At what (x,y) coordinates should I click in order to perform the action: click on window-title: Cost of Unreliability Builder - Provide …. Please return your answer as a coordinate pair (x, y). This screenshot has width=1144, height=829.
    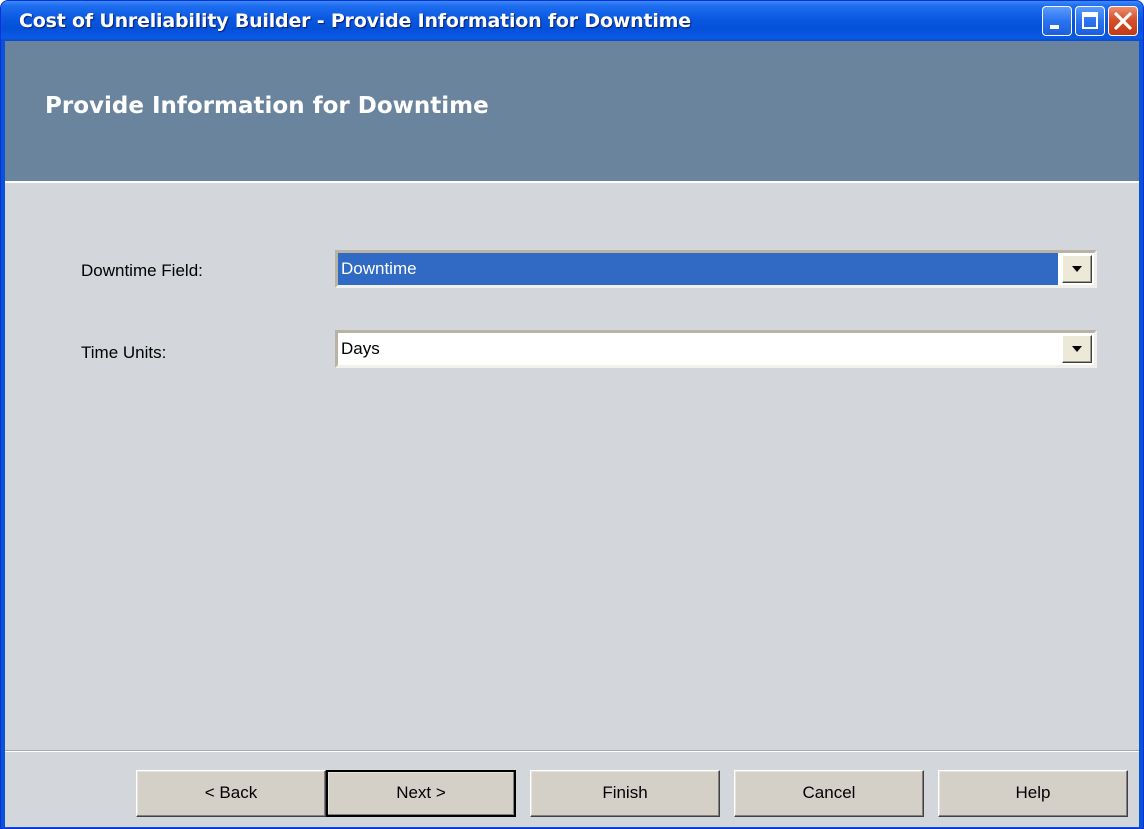
    Looking at the image, I should click on (355, 21).